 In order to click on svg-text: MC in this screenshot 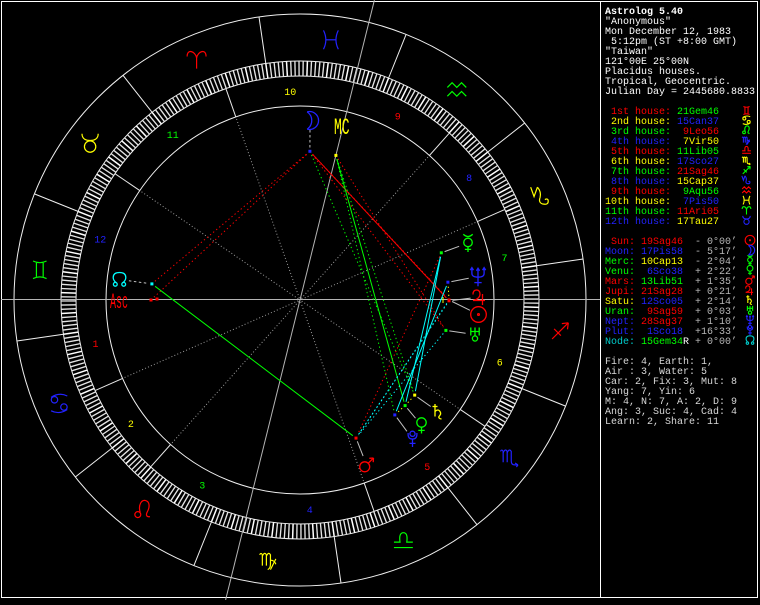, I will do `click(342, 127)`.